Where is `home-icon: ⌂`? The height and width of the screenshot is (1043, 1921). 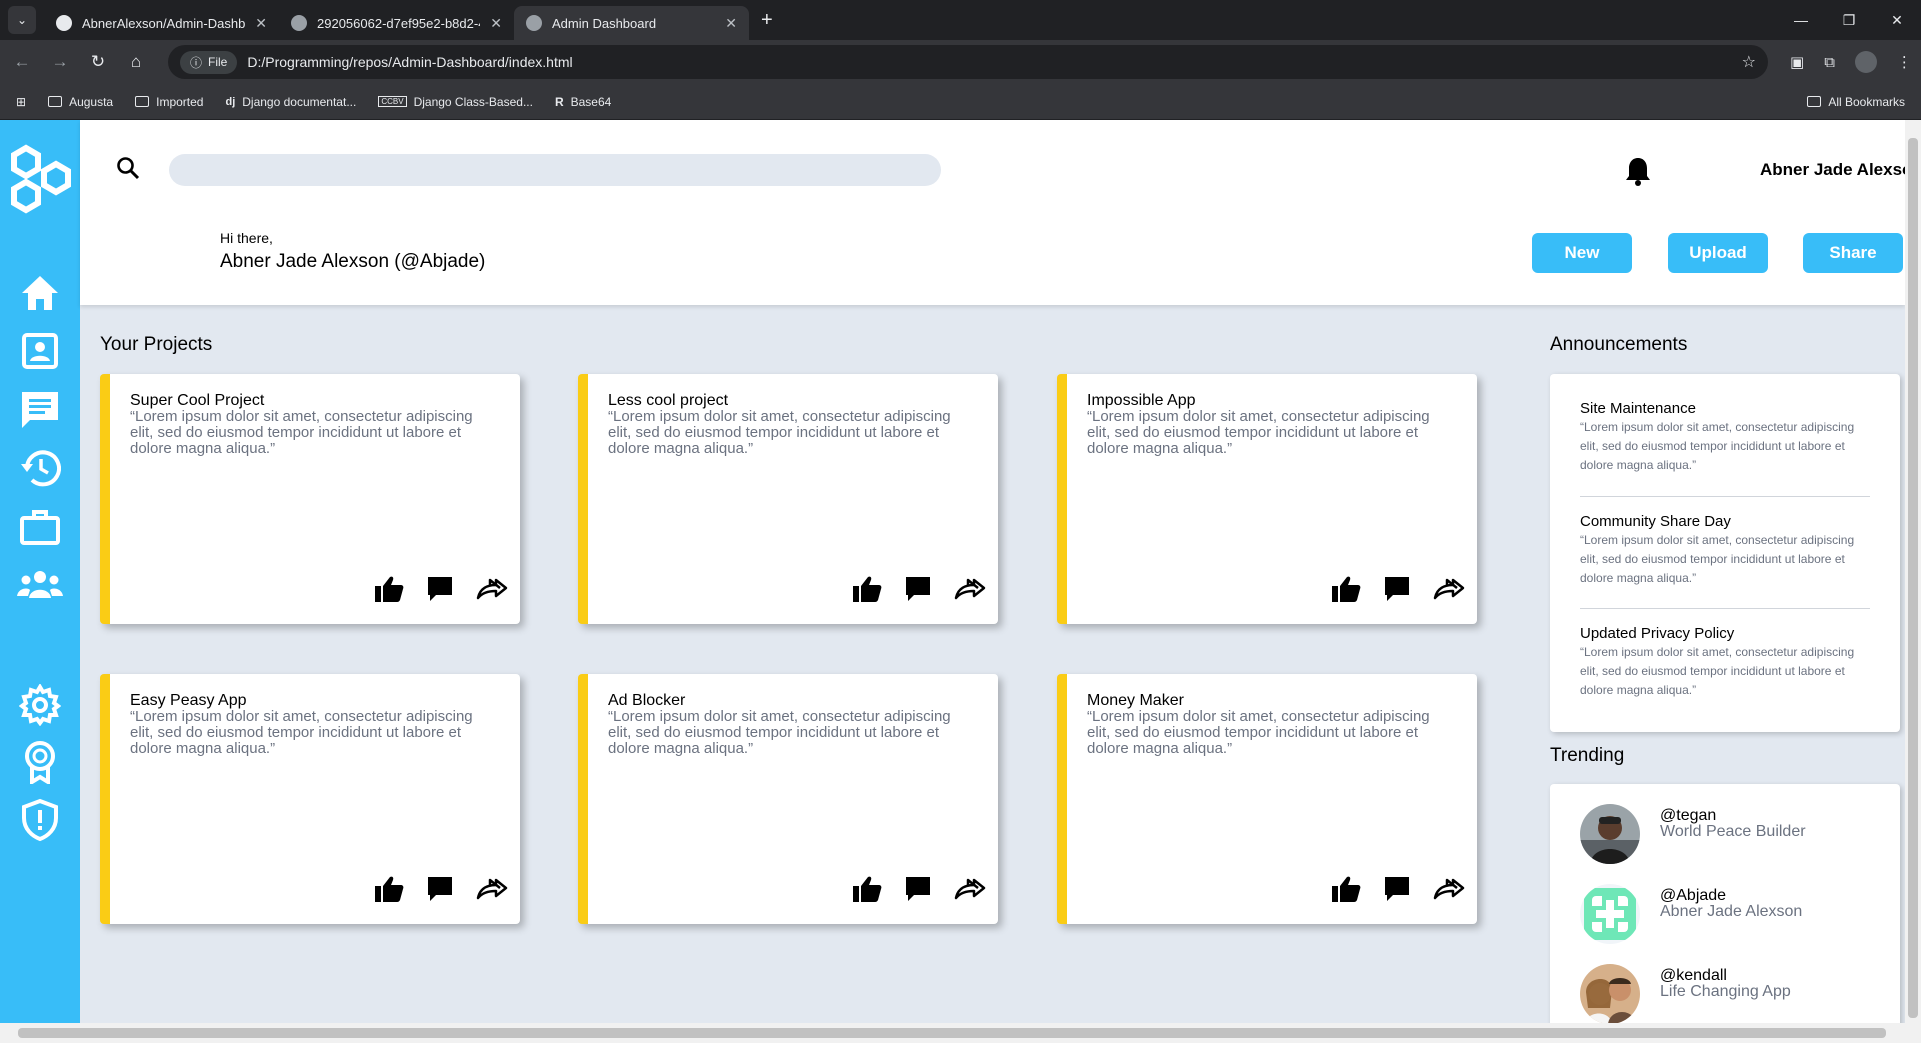 home-icon: ⌂ is located at coordinates (136, 62).